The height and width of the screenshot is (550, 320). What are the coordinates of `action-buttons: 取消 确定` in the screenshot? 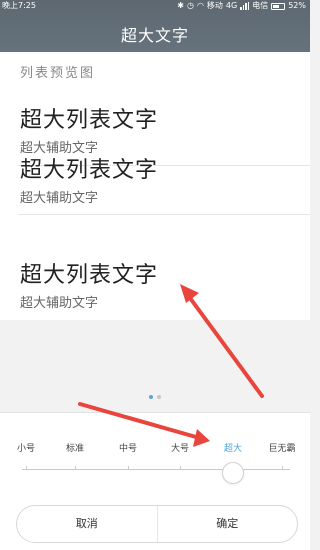 It's located at (157, 524).